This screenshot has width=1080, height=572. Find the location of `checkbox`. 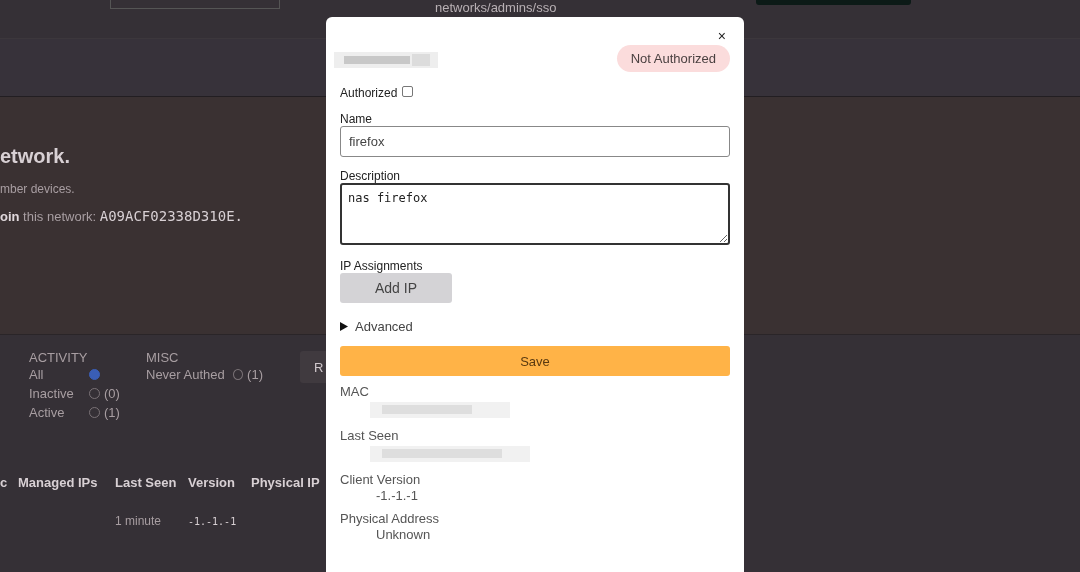

checkbox is located at coordinates (408, 91).